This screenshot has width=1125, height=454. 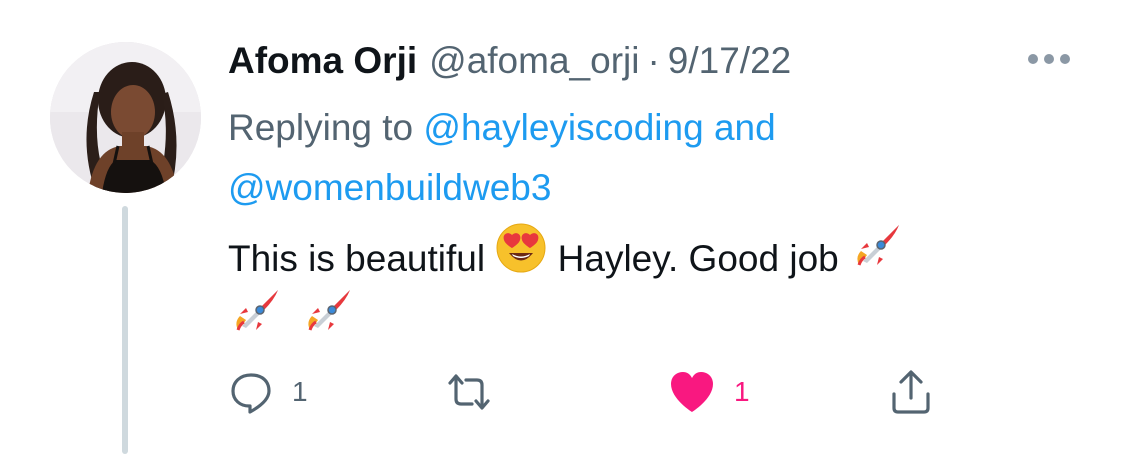 I want to click on reply-count: 1, so click(x=300, y=391).